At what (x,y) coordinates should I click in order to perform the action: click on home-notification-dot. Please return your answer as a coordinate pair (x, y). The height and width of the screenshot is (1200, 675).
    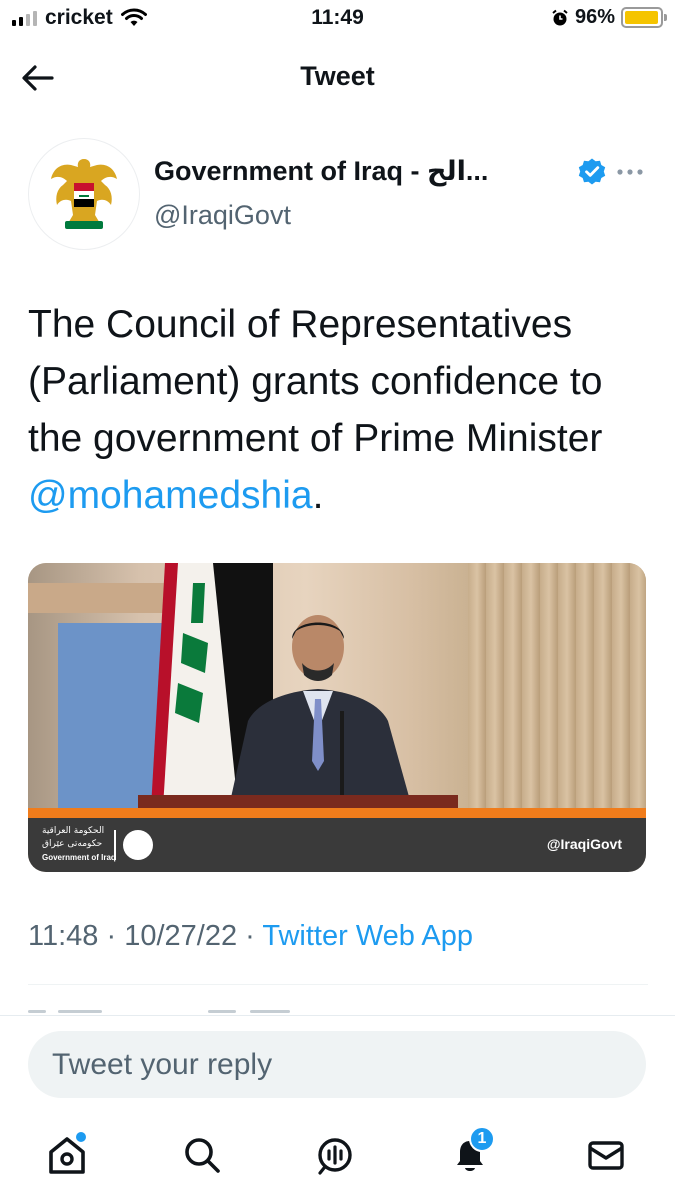
    Looking at the image, I should click on (81, 1137).